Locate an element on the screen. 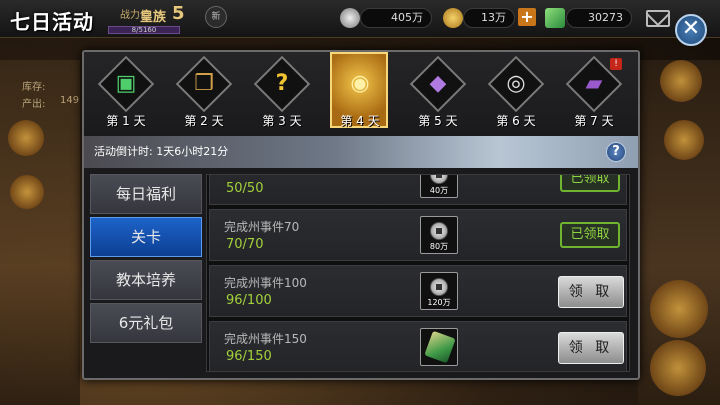 The height and width of the screenshot is (405, 720). tab-training: 教本培养 is located at coordinates (146, 280).